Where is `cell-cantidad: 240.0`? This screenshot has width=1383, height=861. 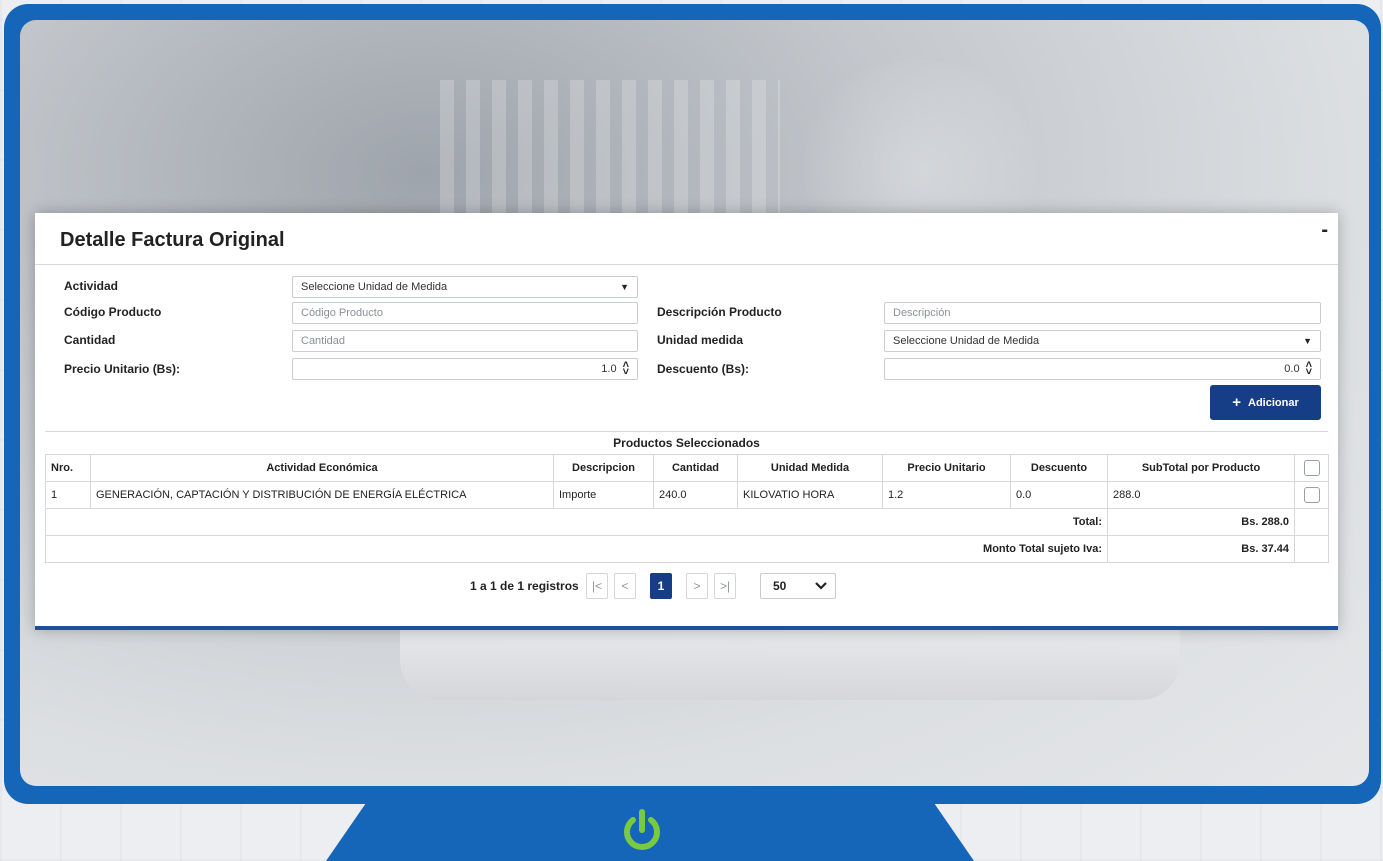 cell-cantidad: 240.0 is located at coordinates (695, 495).